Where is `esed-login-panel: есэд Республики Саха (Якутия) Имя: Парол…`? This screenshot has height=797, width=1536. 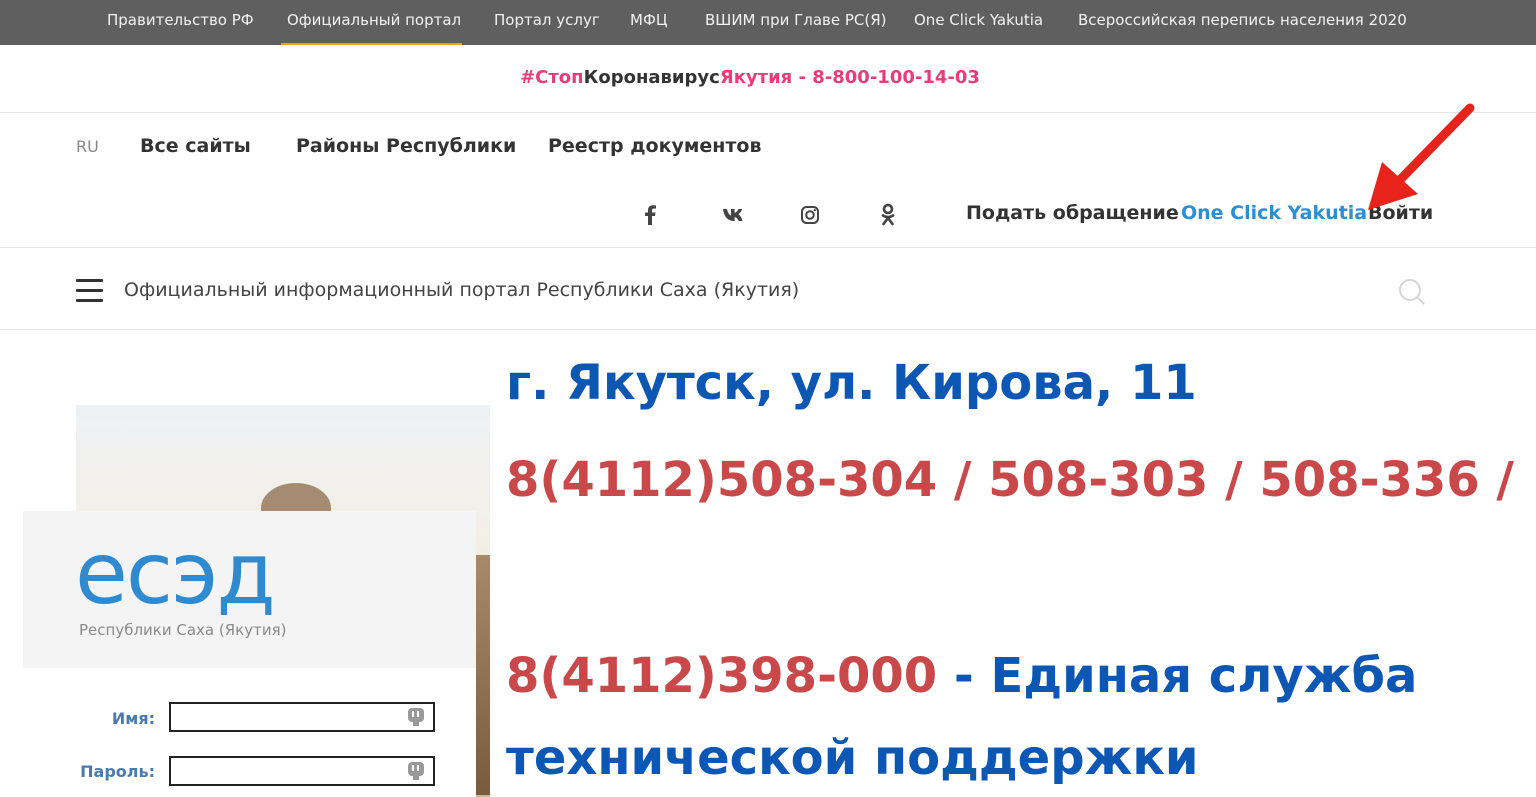
esed-login-panel: есэд Республики Саха (Якутия) Имя: Парол… is located at coordinates (249, 654).